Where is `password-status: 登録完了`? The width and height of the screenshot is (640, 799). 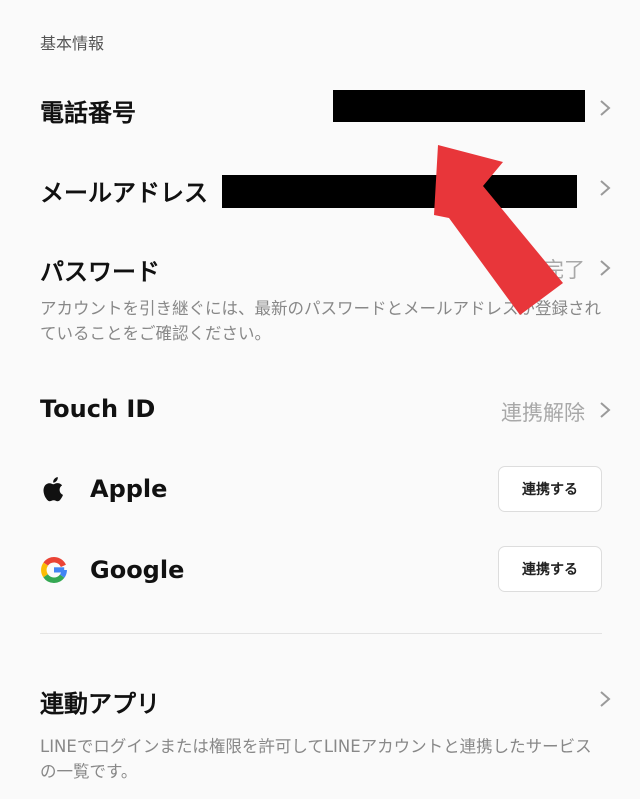 password-status: 登録完了 is located at coordinates (543, 270).